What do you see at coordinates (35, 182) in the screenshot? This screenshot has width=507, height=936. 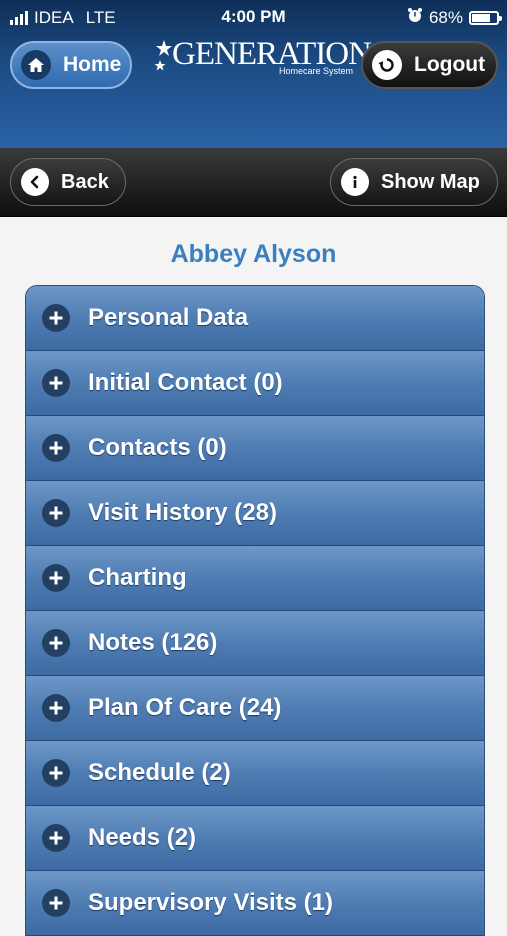 I see `chevron-left-icon` at bounding box center [35, 182].